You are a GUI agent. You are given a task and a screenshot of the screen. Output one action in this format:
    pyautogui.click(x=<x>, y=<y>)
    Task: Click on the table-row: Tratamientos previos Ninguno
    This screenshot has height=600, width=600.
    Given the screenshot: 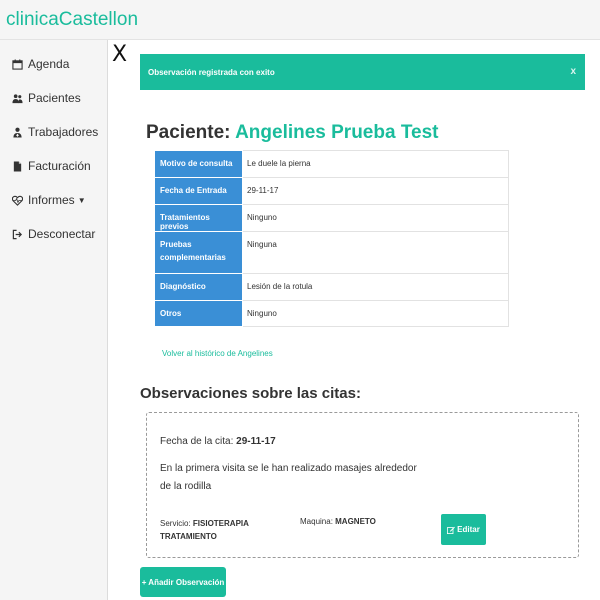 What is the action you would take?
    pyautogui.click(x=331, y=218)
    